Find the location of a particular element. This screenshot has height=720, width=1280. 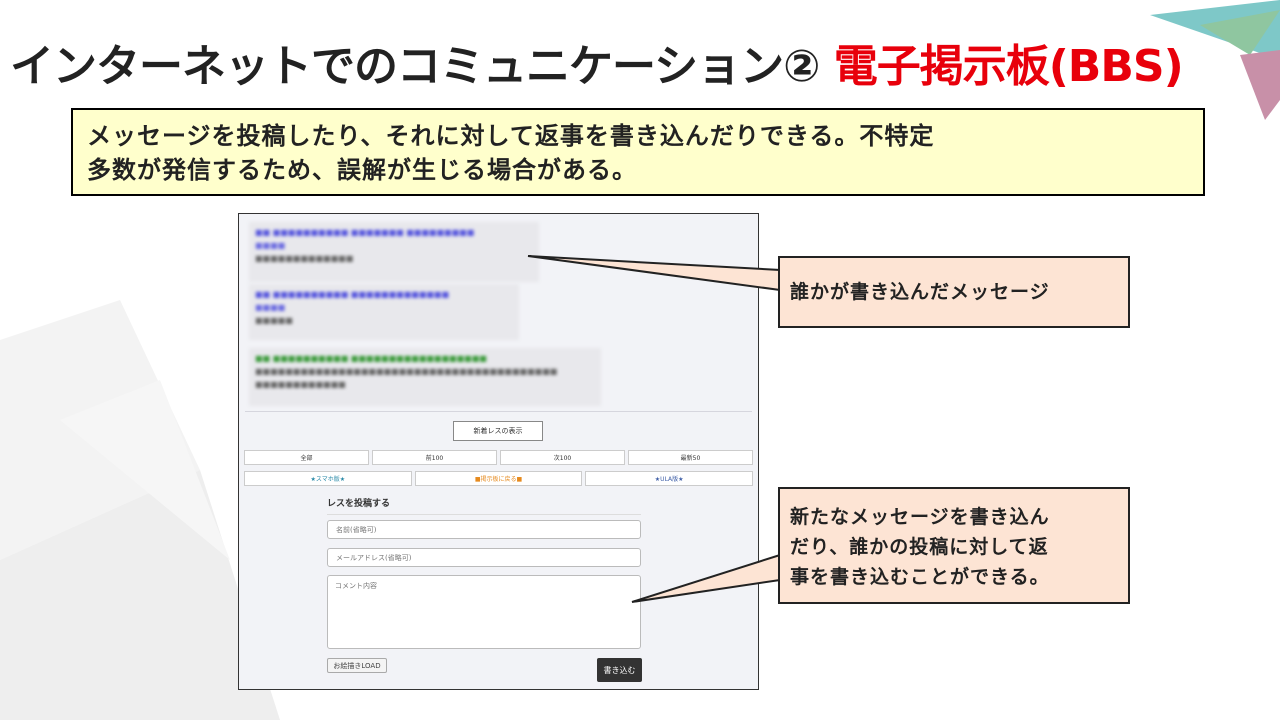

callout-written-message: 誰かが書き込んだメッセージ is located at coordinates (954, 292).